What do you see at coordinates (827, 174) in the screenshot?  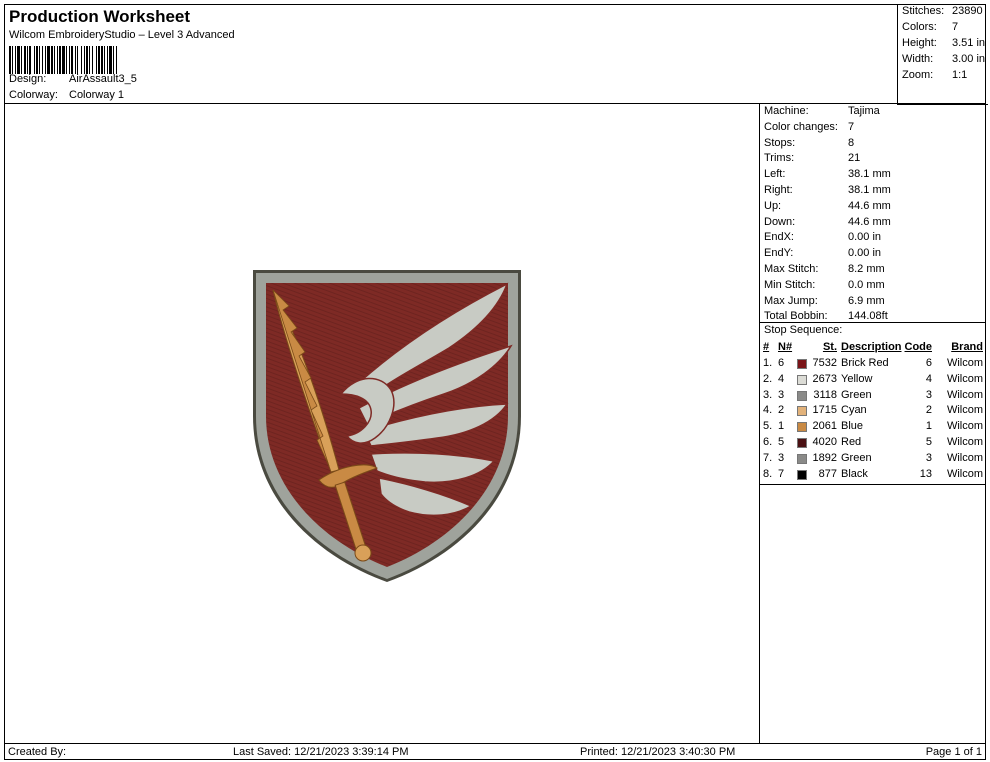 I see `info-row: Left: 38.1 mm` at bounding box center [827, 174].